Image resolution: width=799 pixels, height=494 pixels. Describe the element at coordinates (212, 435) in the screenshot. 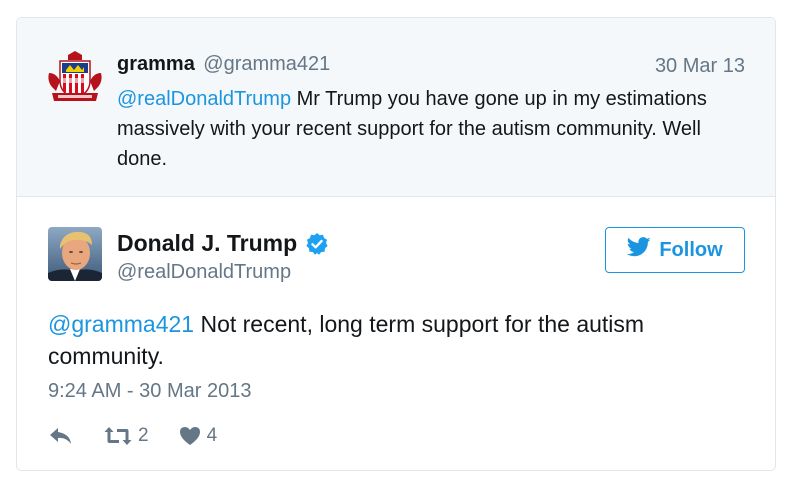

I see `like-count: 4` at that location.